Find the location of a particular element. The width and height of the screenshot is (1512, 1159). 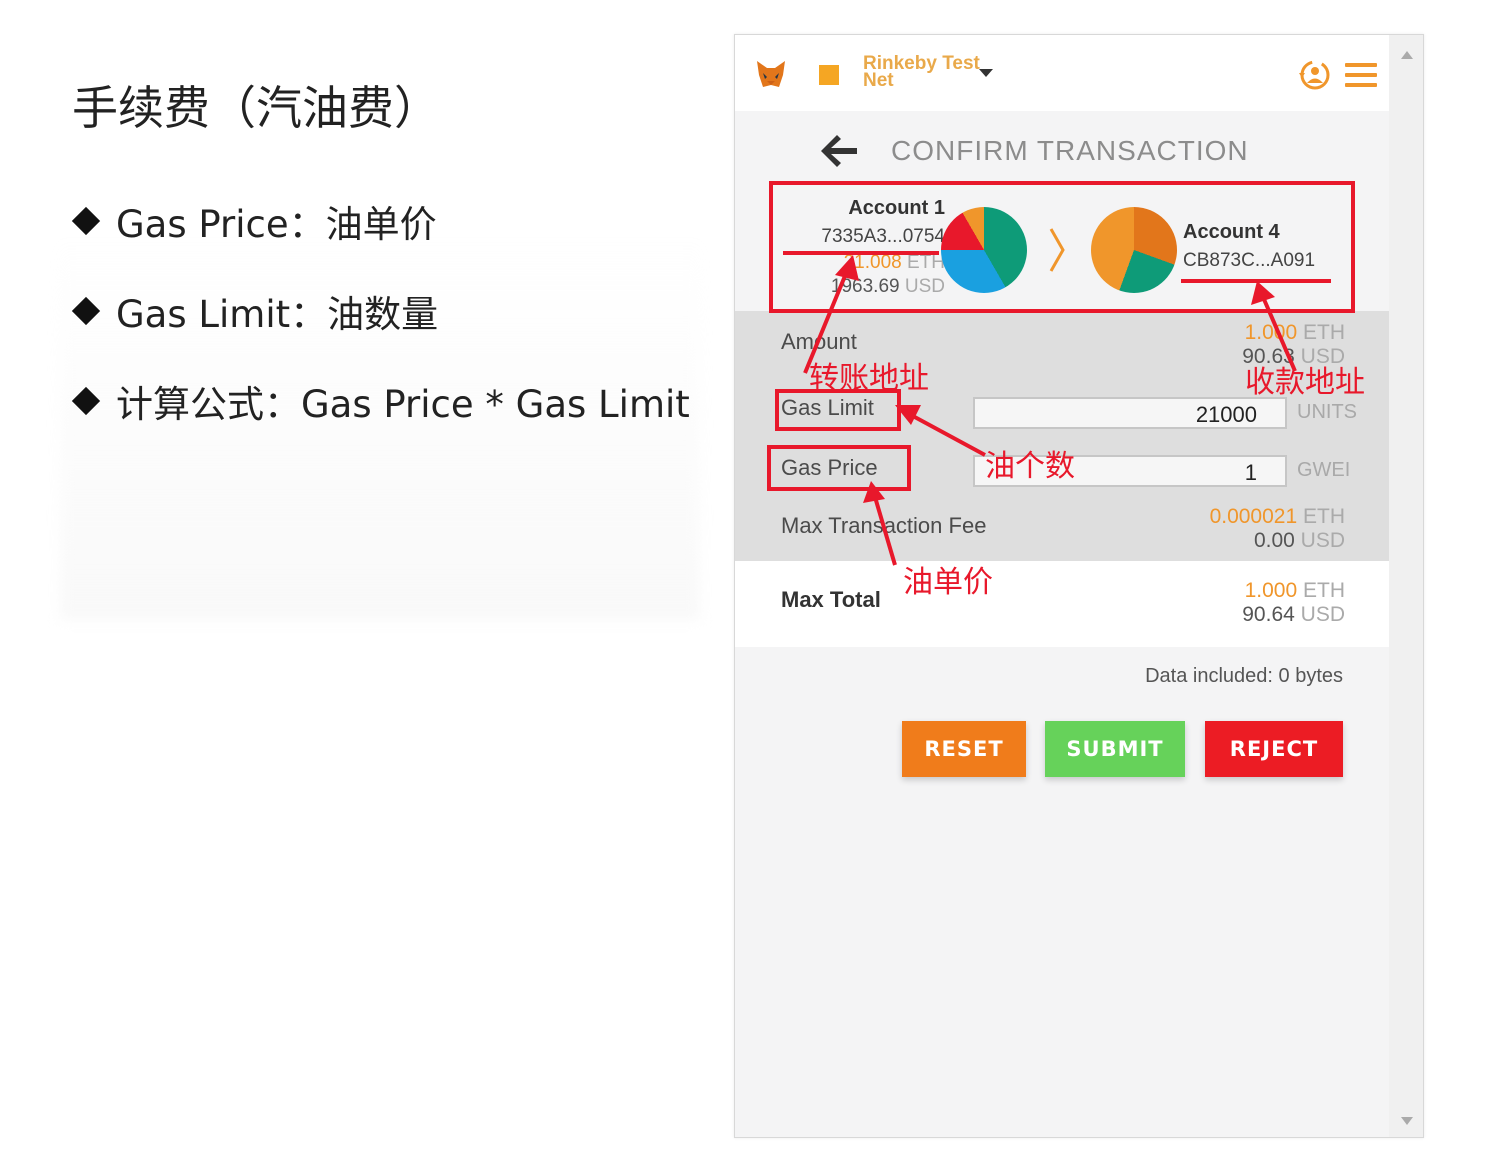

to-address-annotation: 收款地址 is located at coordinates (1305, 382).